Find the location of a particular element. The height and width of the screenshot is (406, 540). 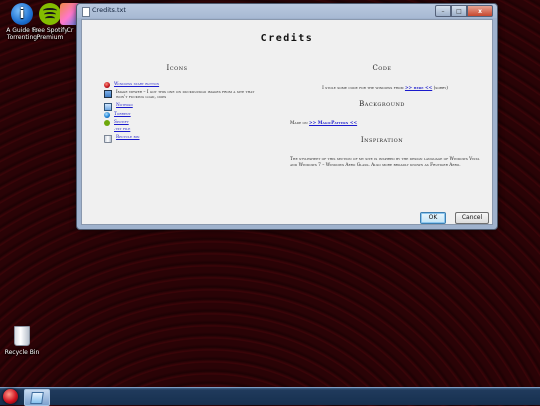

maximize-button: □ is located at coordinates (459, 11).